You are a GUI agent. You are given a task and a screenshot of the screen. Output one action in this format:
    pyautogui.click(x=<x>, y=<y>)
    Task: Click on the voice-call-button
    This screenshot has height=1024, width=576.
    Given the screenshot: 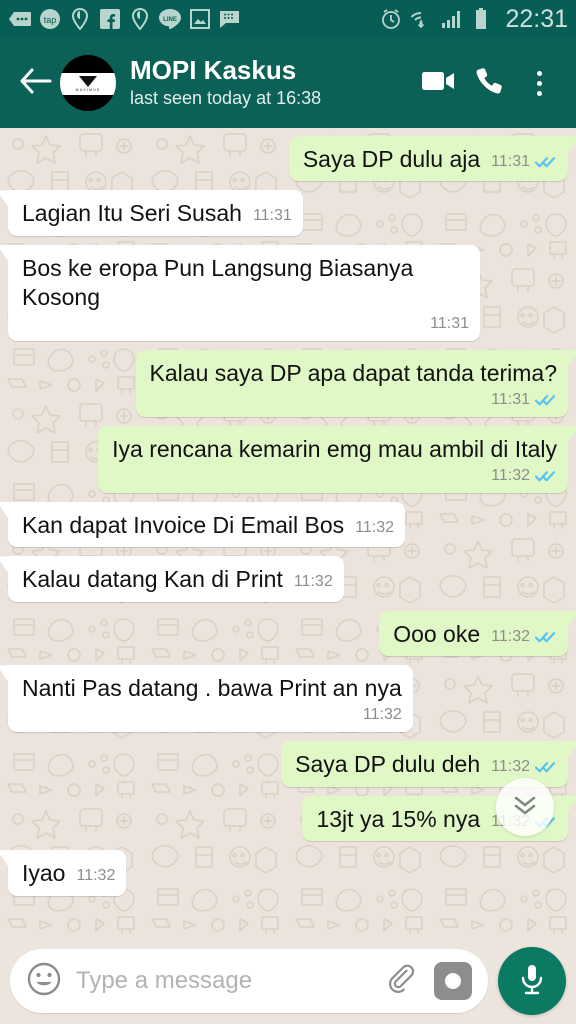 What is the action you would take?
    pyautogui.click(x=489, y=83)
    